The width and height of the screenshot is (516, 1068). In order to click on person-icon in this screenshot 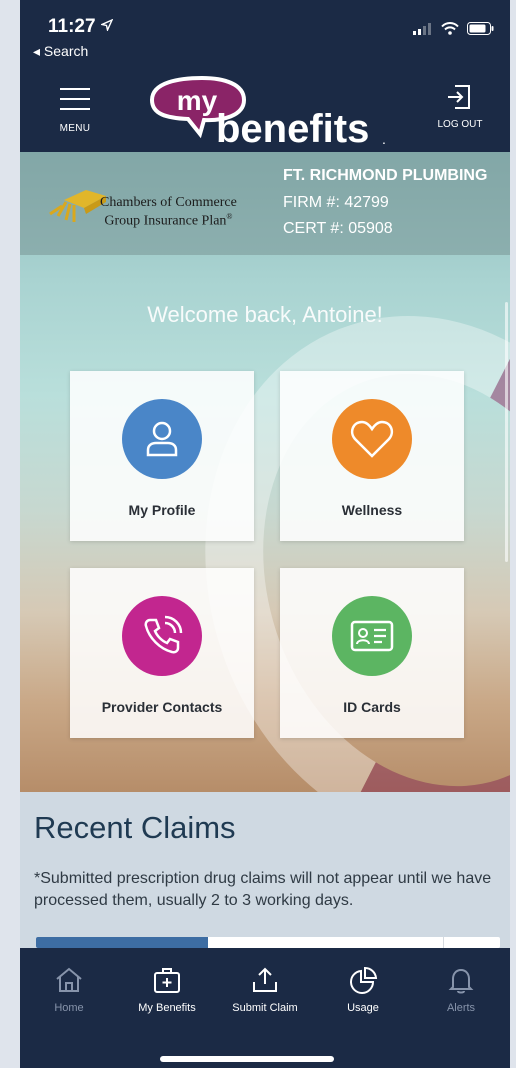, I will do `click(162, 439)`.